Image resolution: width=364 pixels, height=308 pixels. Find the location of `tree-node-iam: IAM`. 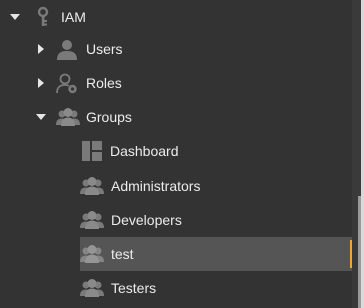

tree-node-iam: IAM is located at coordinates (176, 17).